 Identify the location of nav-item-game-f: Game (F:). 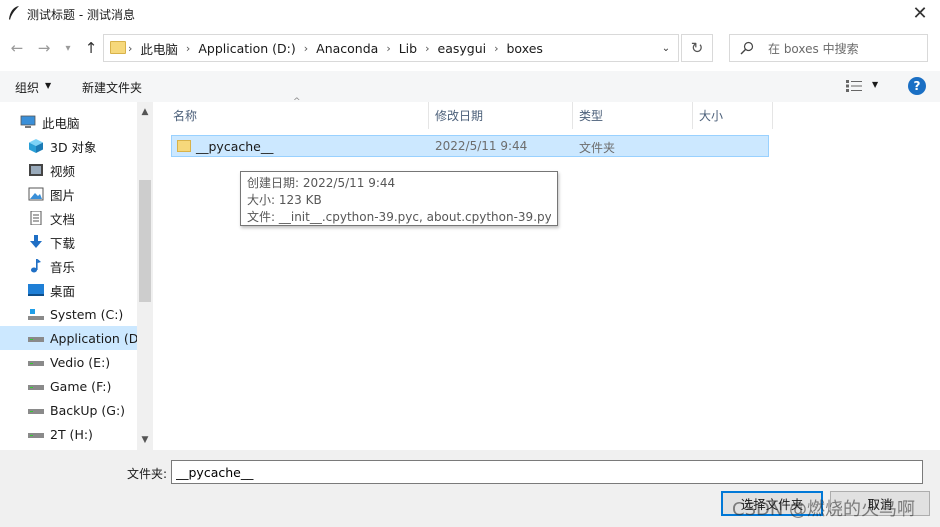
(76, 386).